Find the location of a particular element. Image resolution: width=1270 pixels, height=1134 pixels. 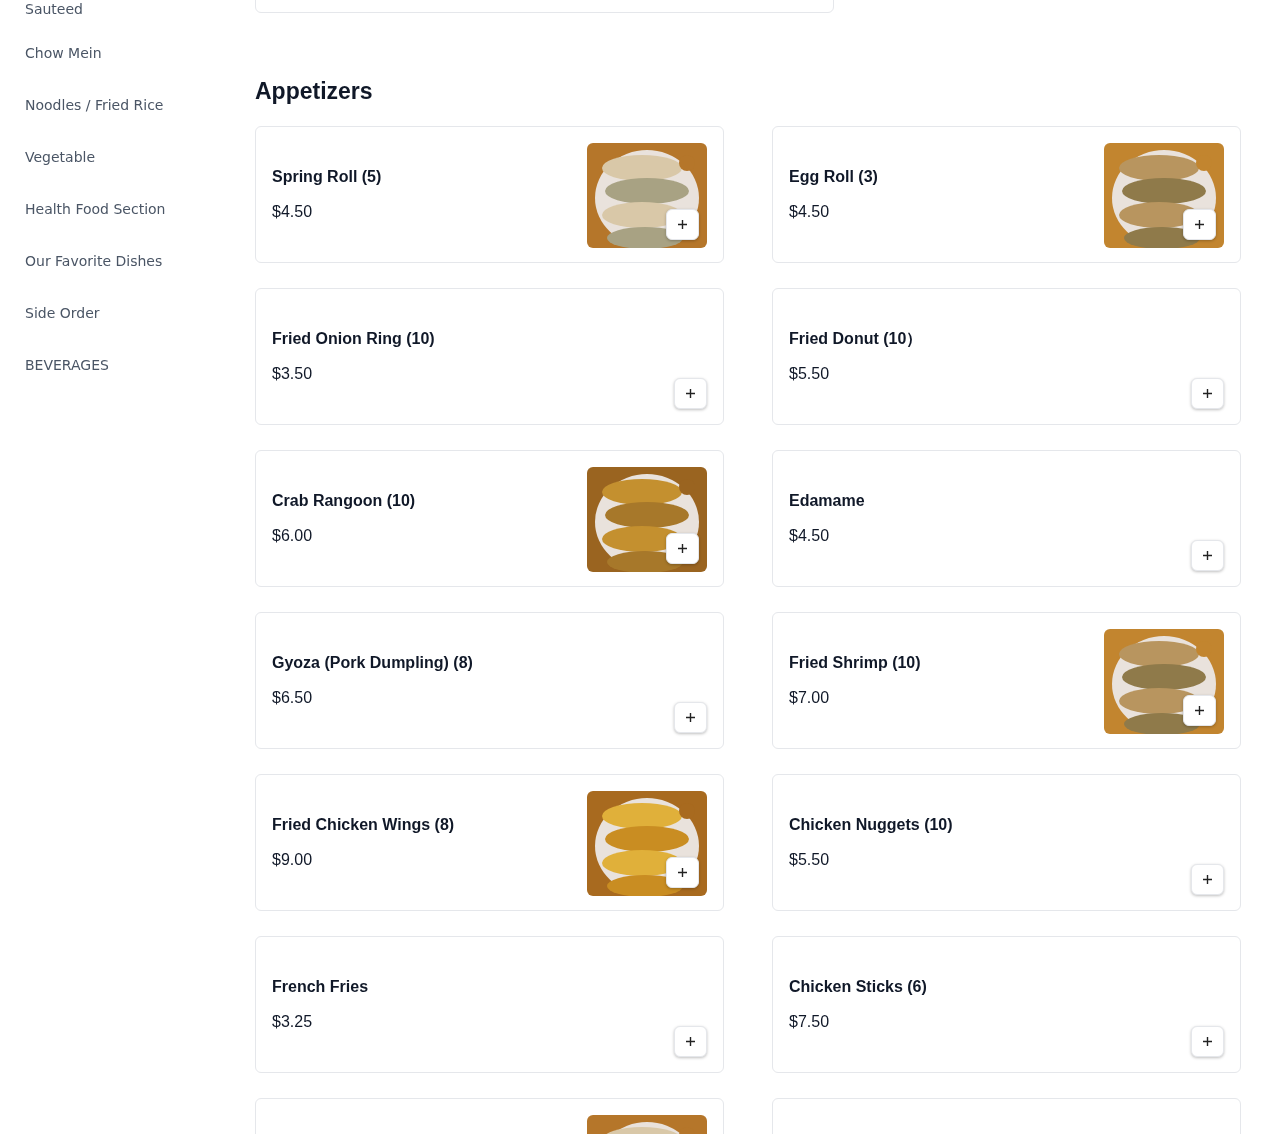

section-title: Appetizers is located at coordinates (314, 91).